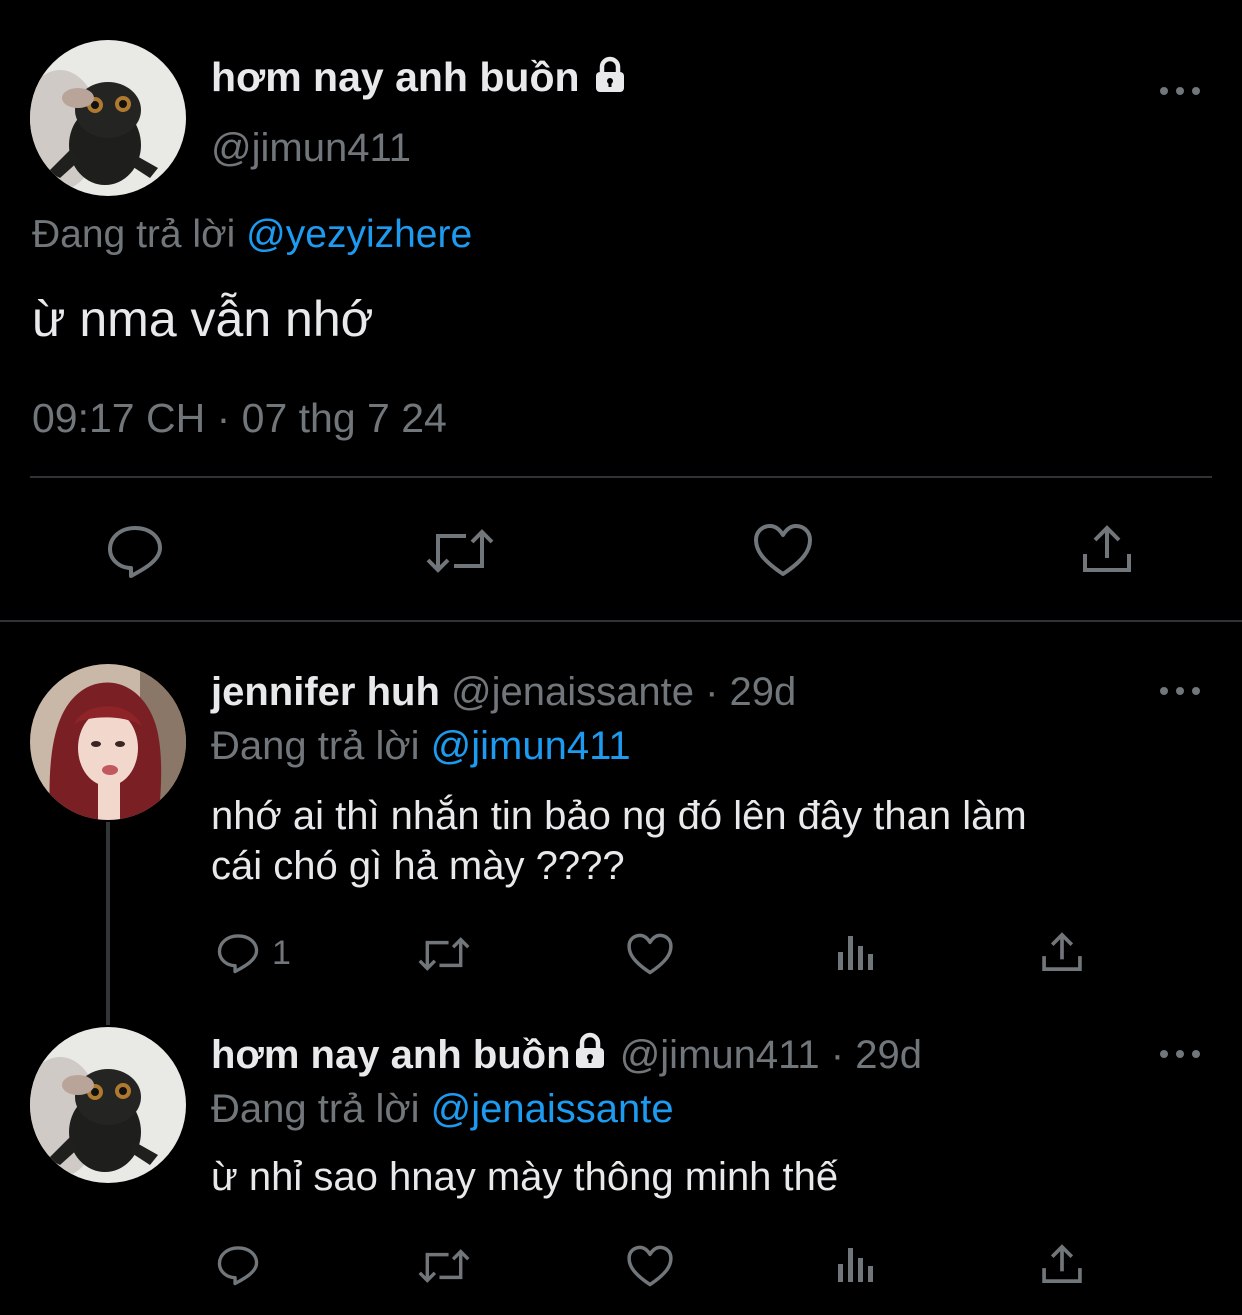 The width and height of the screenshot is (1242, 1315). Describe the element at coordinates (421, 746) in the screenshot. I see `replying-to-line: Đang trả lời @jimun411` at that location.